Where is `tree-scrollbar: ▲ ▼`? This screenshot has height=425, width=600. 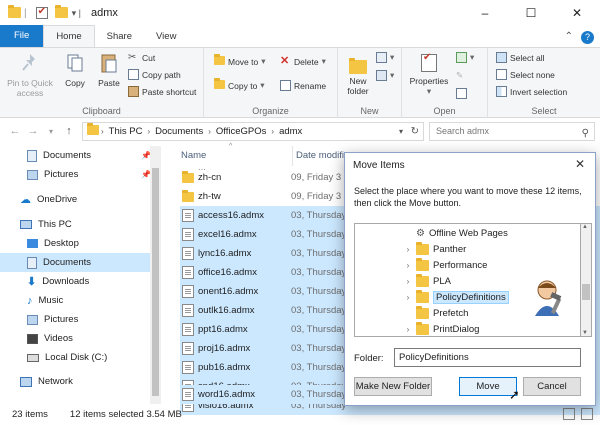 tree-scrollbar: ▲ ▼ is located at coordinates (586, 280).